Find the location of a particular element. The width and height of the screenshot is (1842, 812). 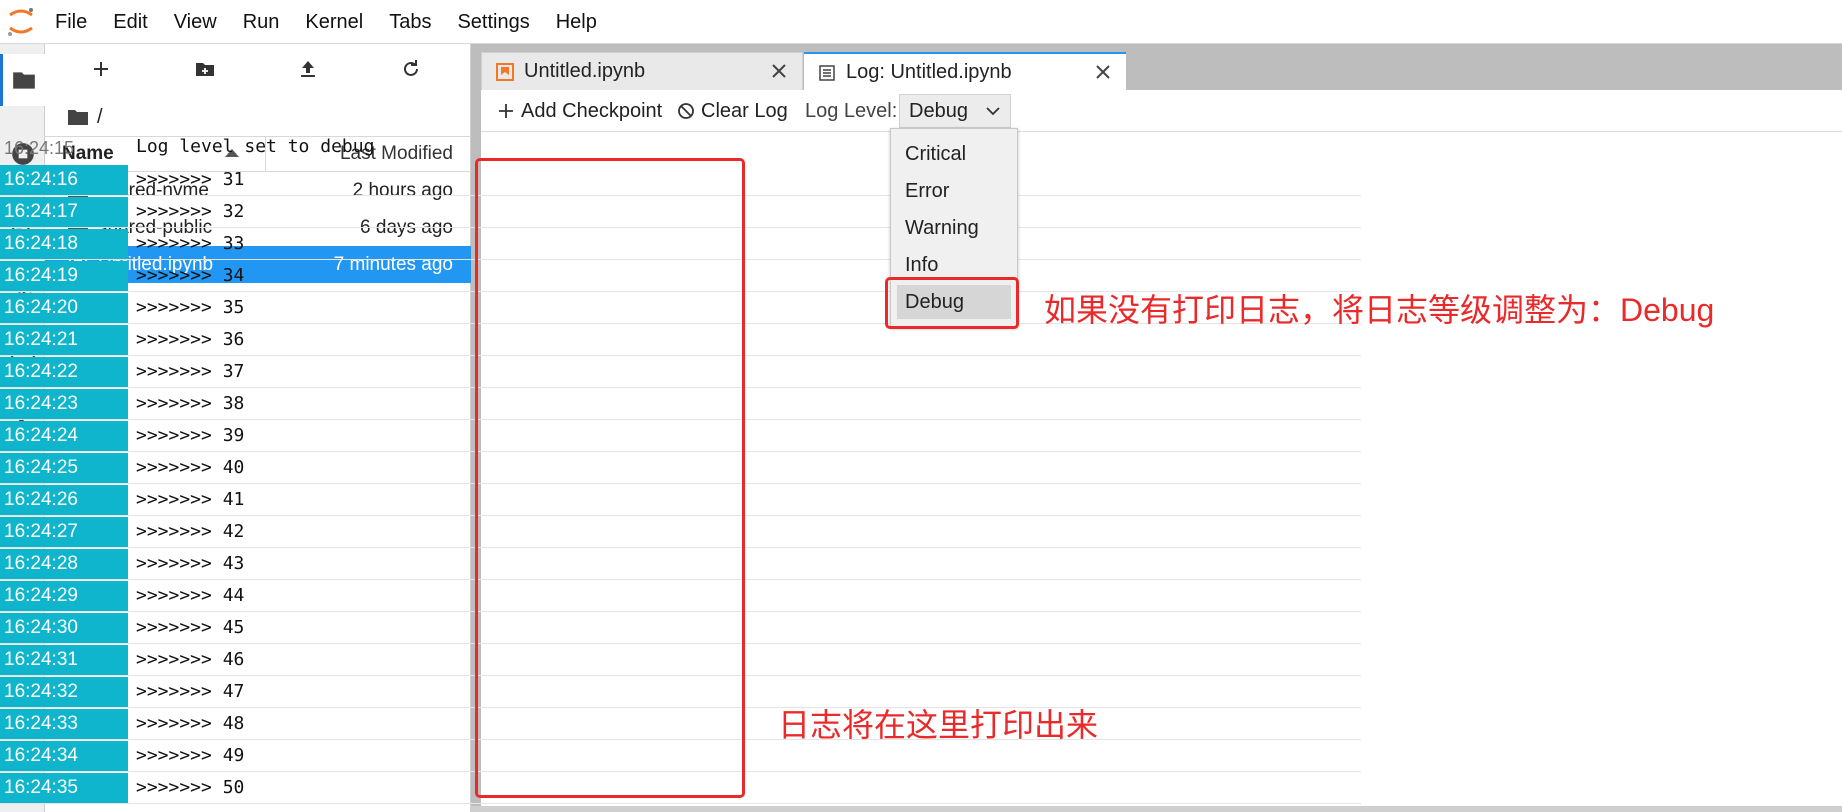

file-browser-toolbar is located at coordinates (258, 69).